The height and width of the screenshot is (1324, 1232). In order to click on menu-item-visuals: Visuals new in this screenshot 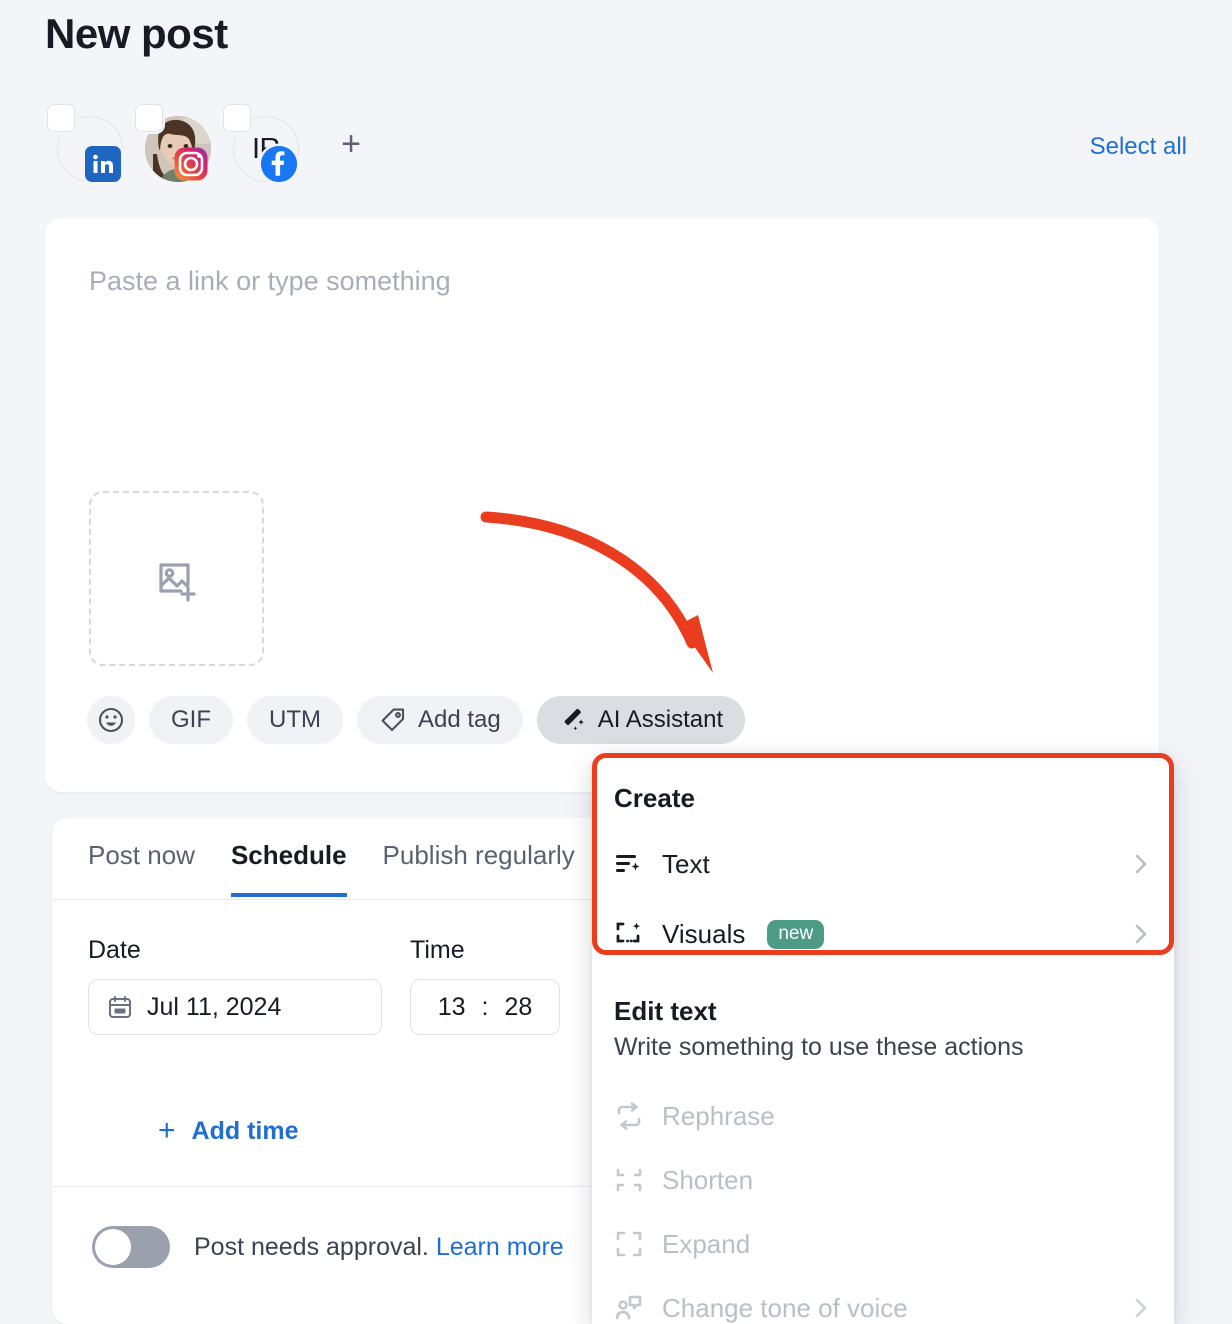, I will do `click(883, 934)`.